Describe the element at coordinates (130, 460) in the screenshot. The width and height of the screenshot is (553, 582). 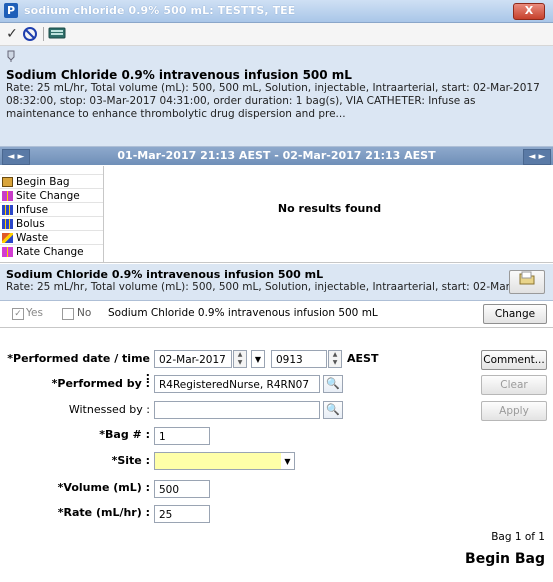
I see `site-label: *Site :` at that location.